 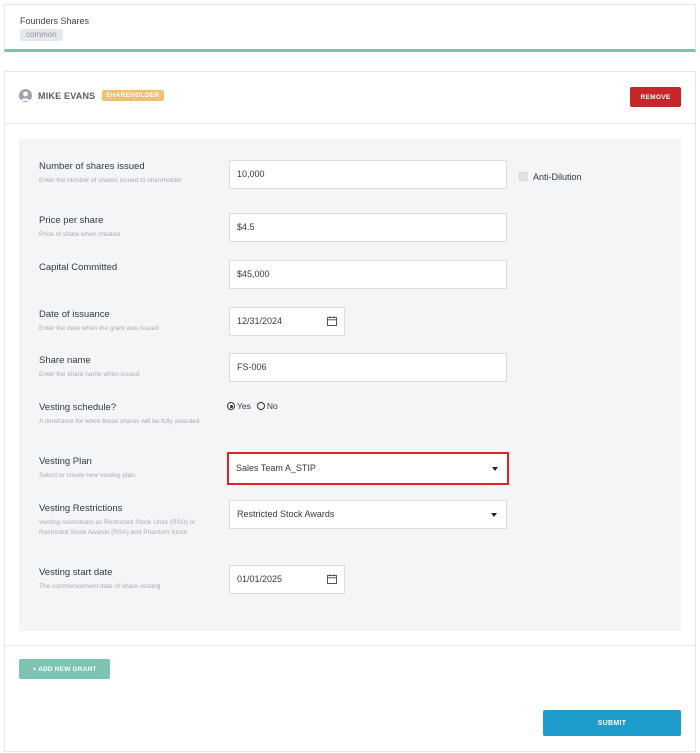 I want to click on shareholder-name: MIKE EVANS, so click(x=67, y=96).